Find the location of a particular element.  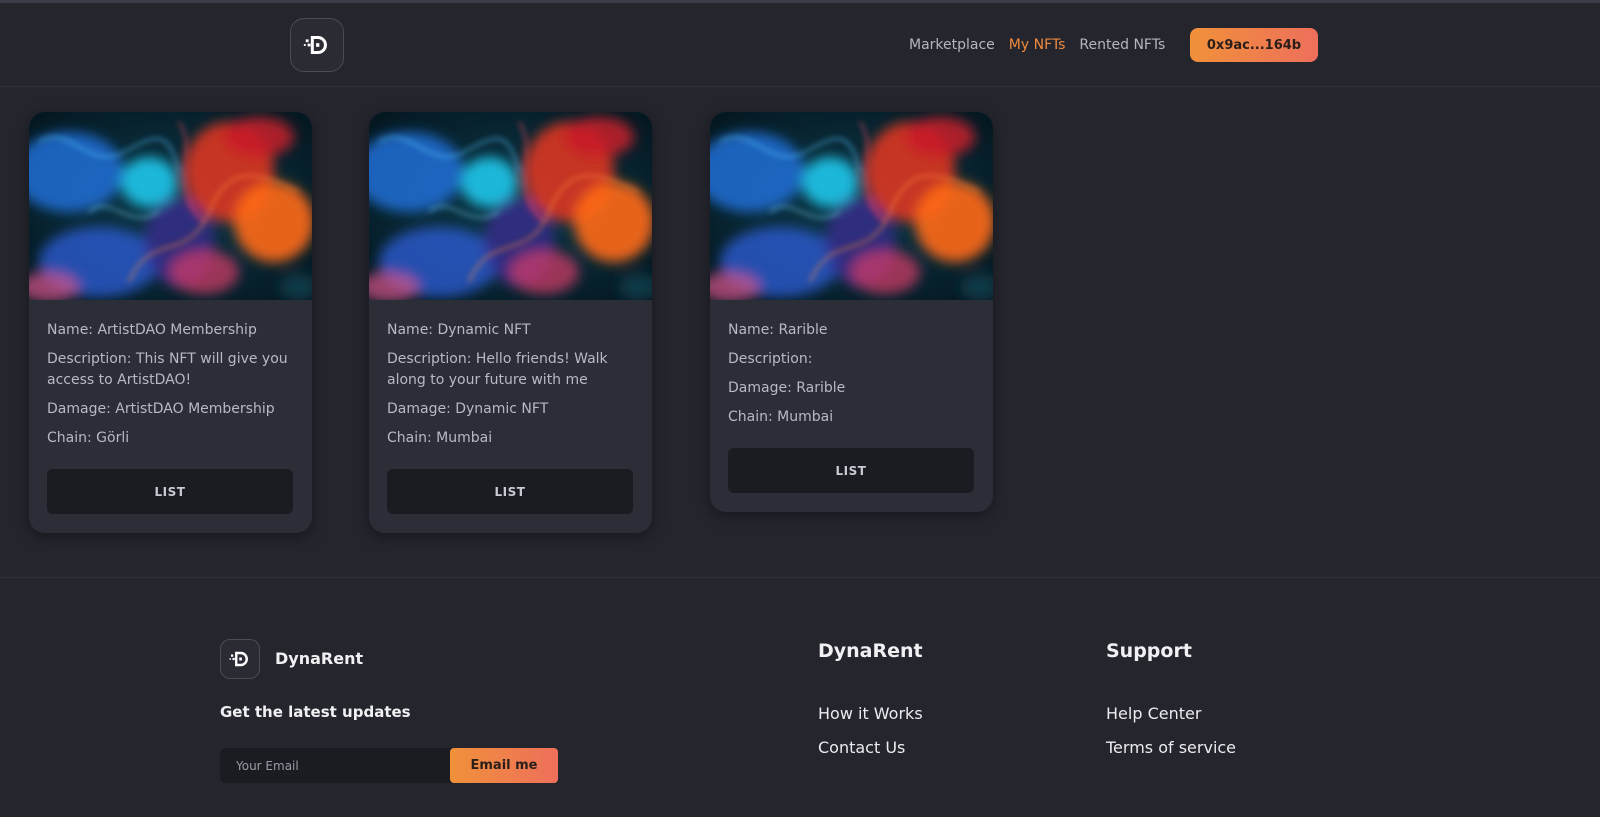

nav-rented-nfts: Rented NFTs is located at coordinates (1122, 45).